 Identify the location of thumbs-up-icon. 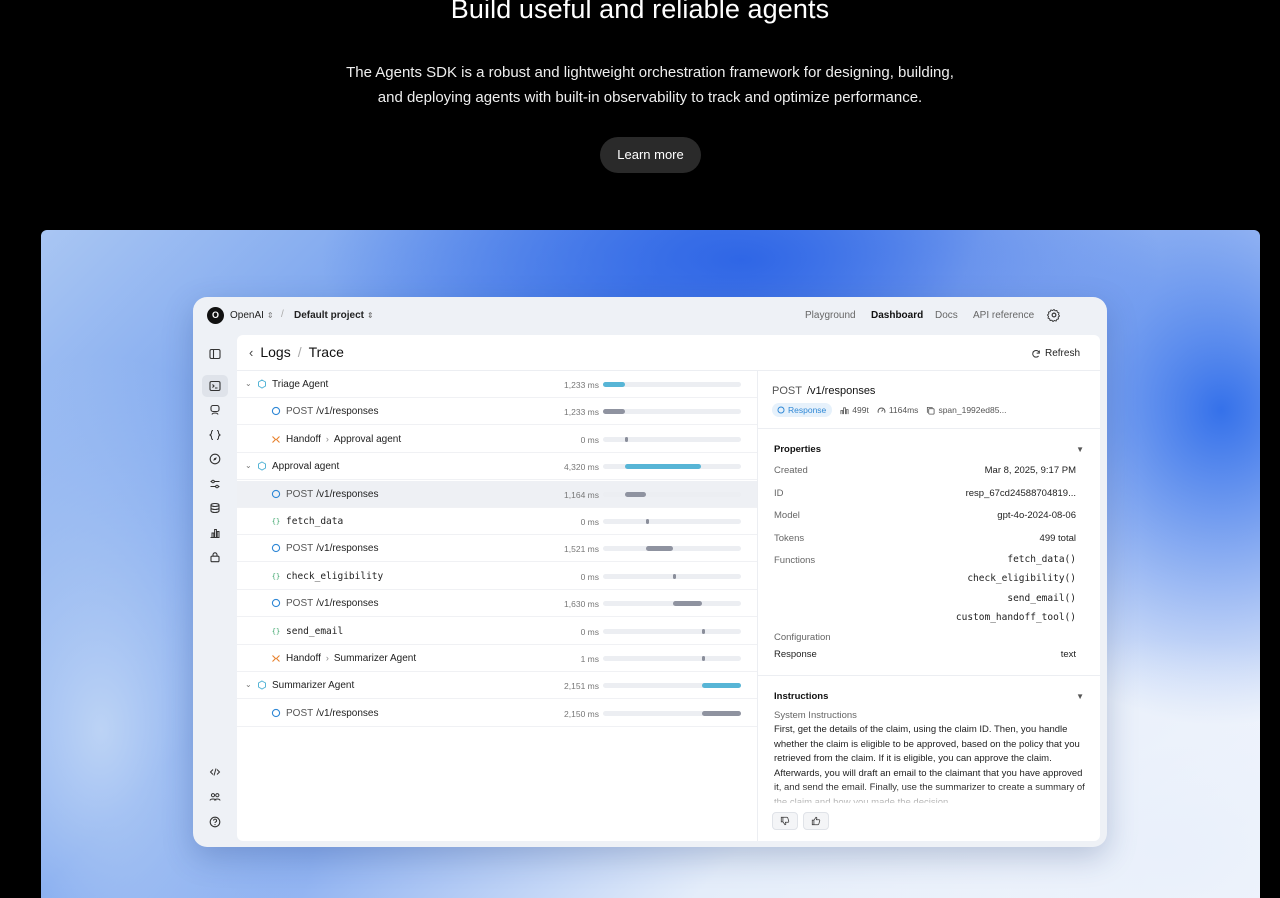
(816, 821).